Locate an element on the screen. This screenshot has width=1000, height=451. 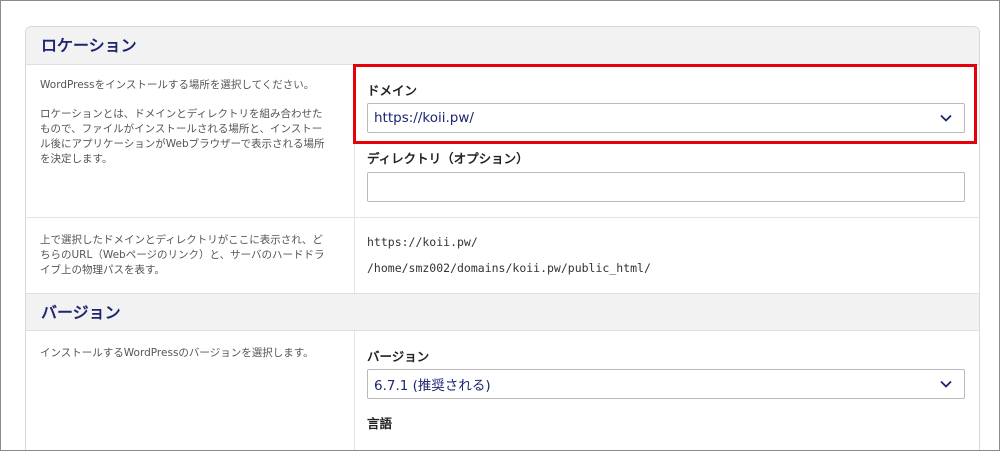
language-label: 言語 is located at coordinates (380, 423).